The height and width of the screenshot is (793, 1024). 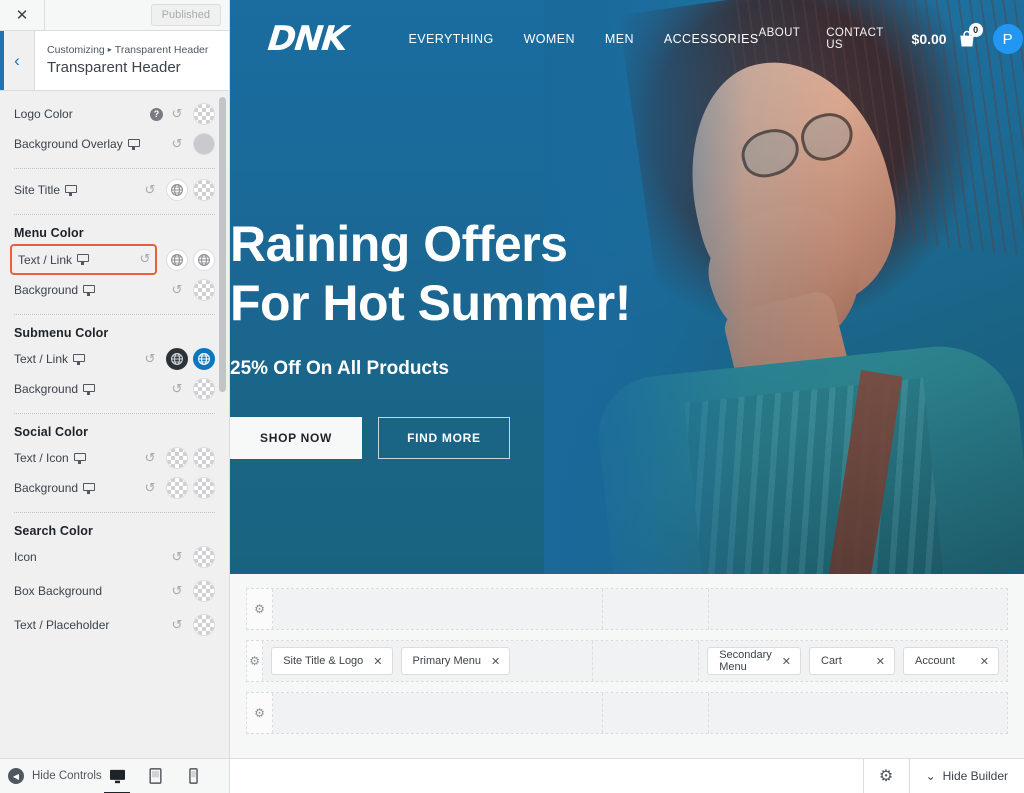 I want to click on control-search-icon: Icon ↺, so click(x=114, y=557).